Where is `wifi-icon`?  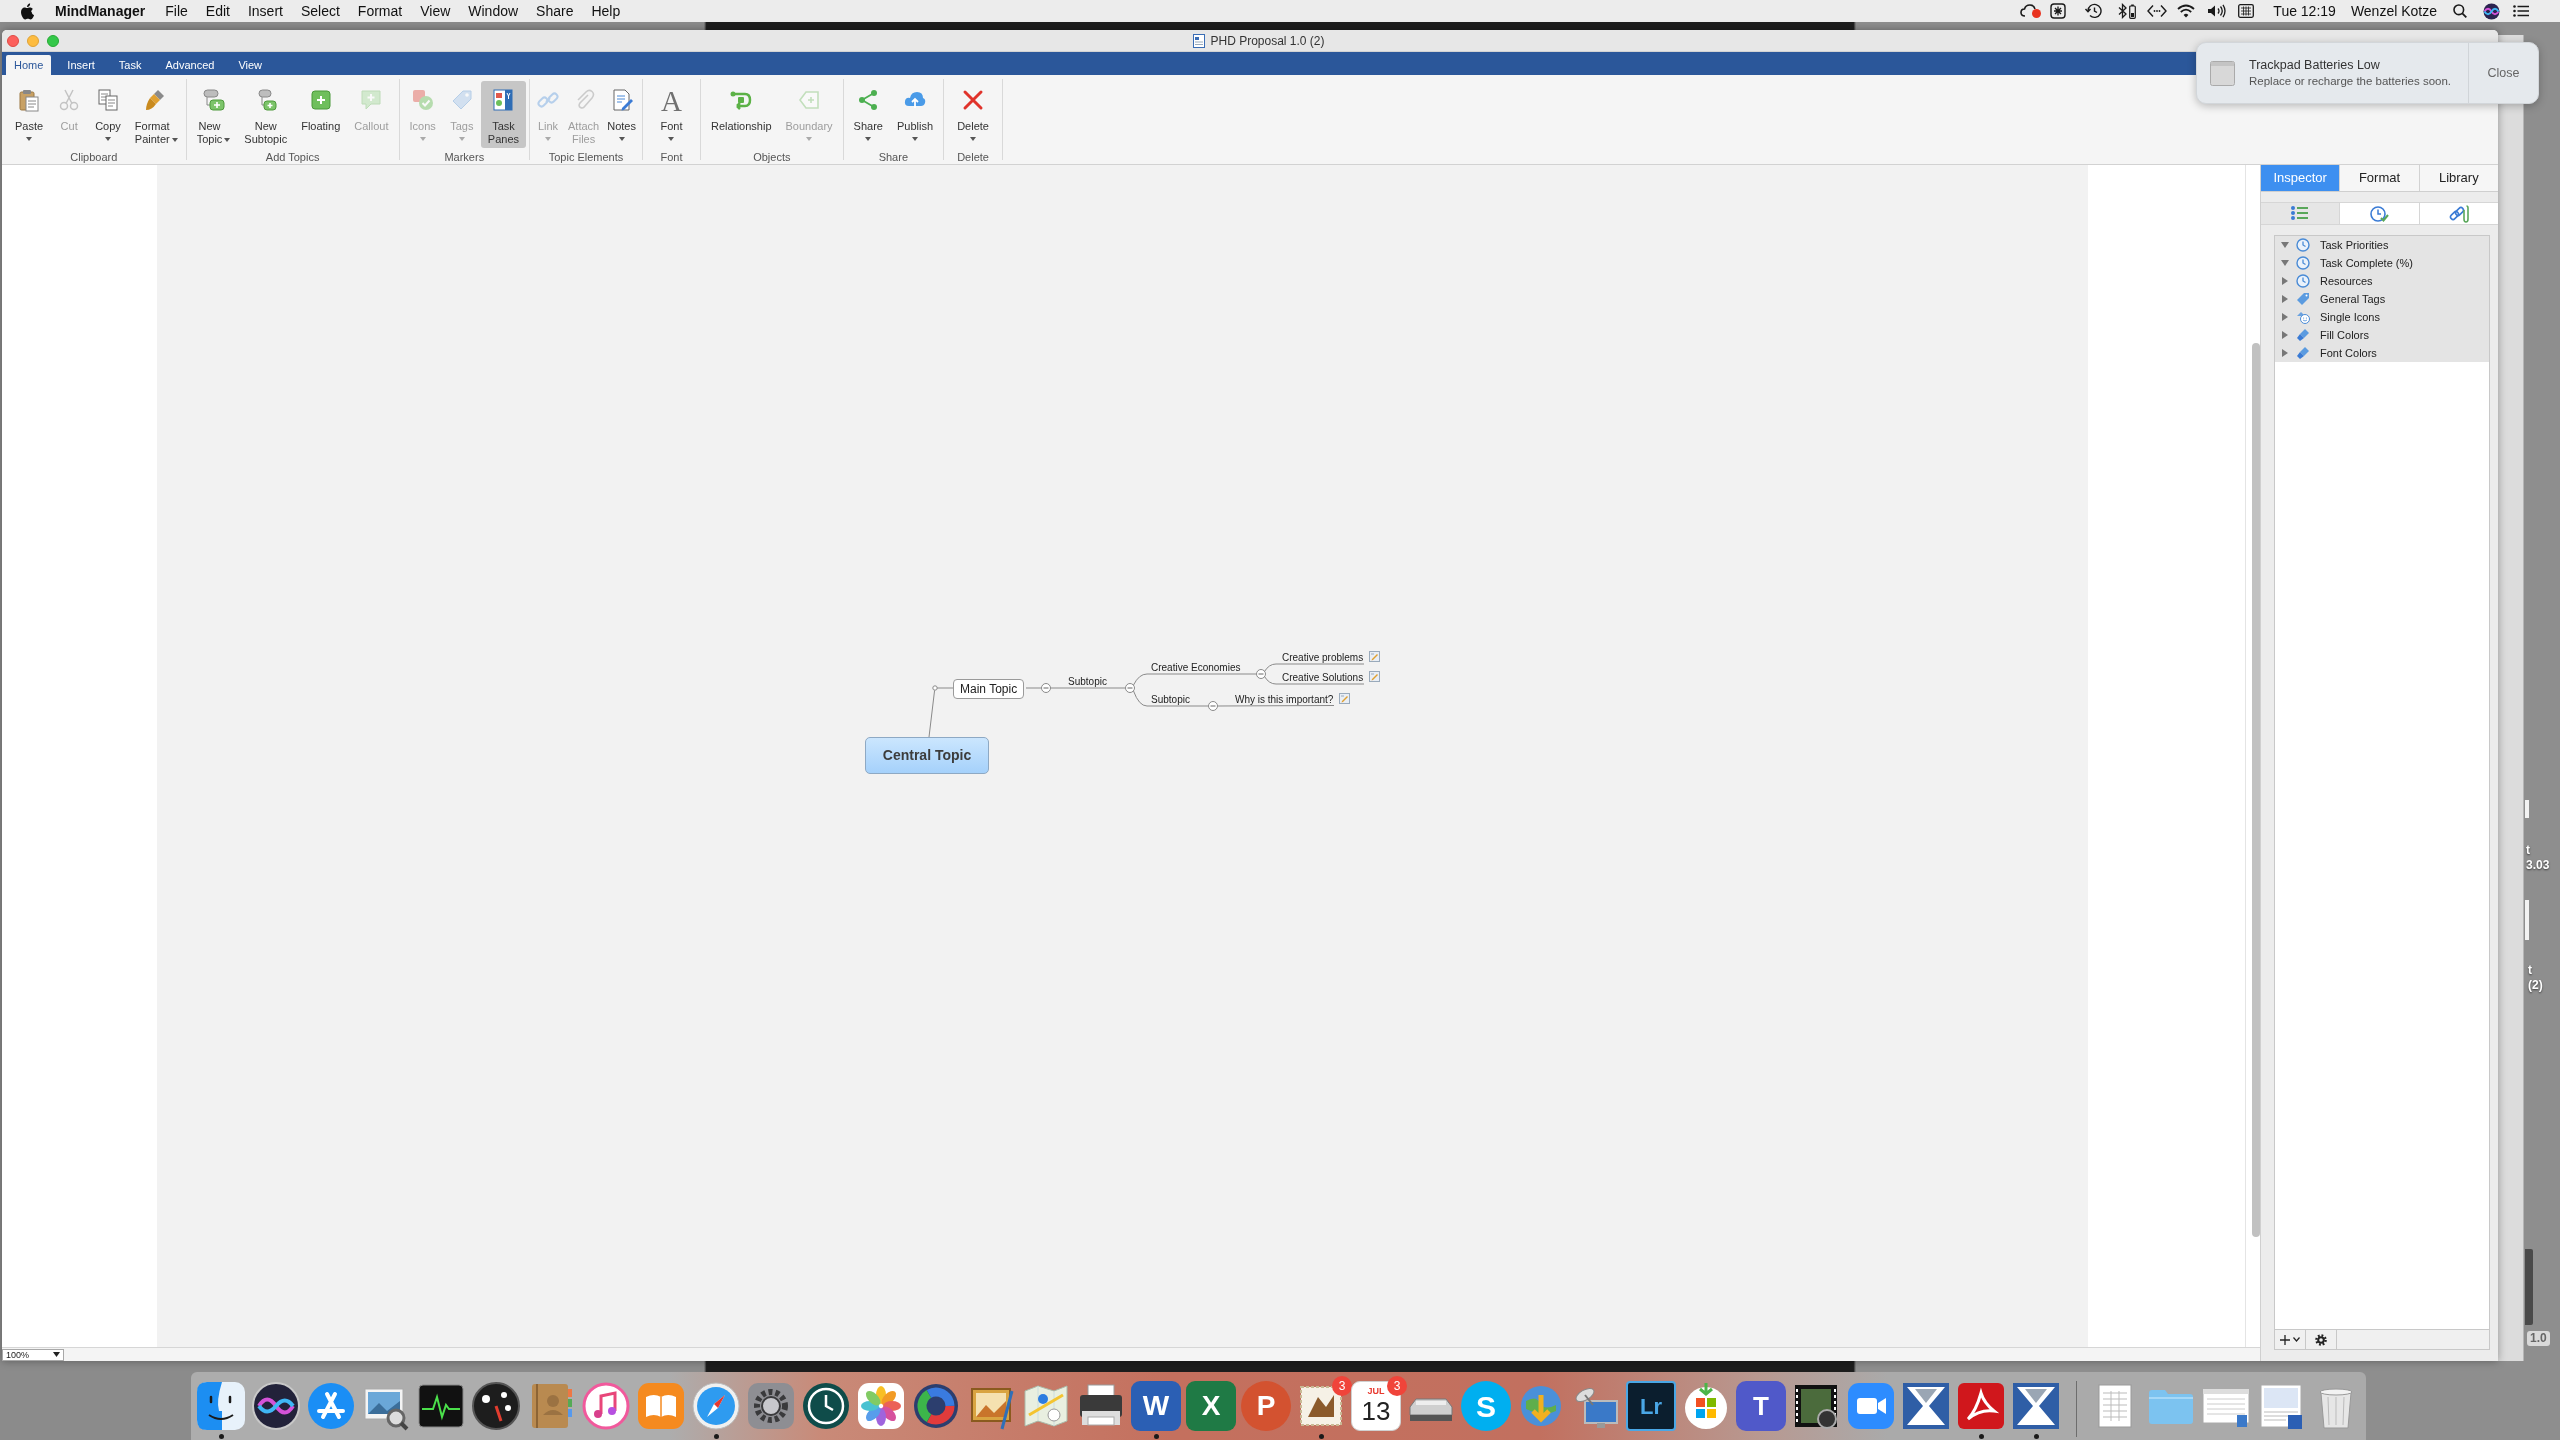 wifi-icon is located at coordinates (2186, 11).